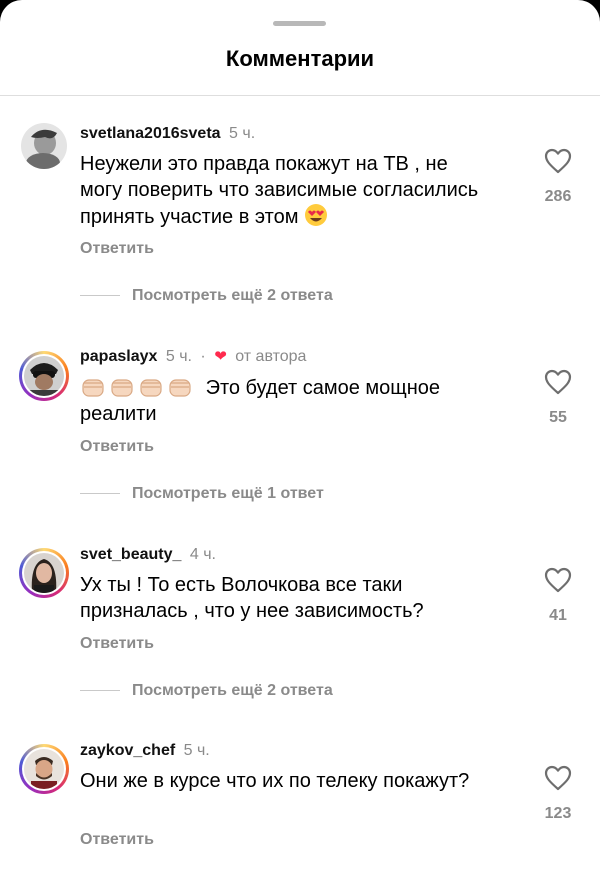 This screenshot has height=870, width=600. What do you see at coordinates (228, 493) in the screenshot?
I see `view-more-label: Посмотреть ещё 1 ответ` at bounding box center [228, 493].